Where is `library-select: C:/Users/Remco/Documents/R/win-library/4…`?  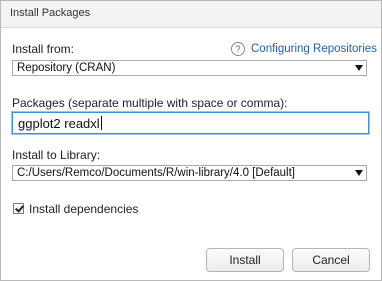
library-select: C:/Users/Remco/Documents/R/win-library/4… is located at coordinates (189, 173).